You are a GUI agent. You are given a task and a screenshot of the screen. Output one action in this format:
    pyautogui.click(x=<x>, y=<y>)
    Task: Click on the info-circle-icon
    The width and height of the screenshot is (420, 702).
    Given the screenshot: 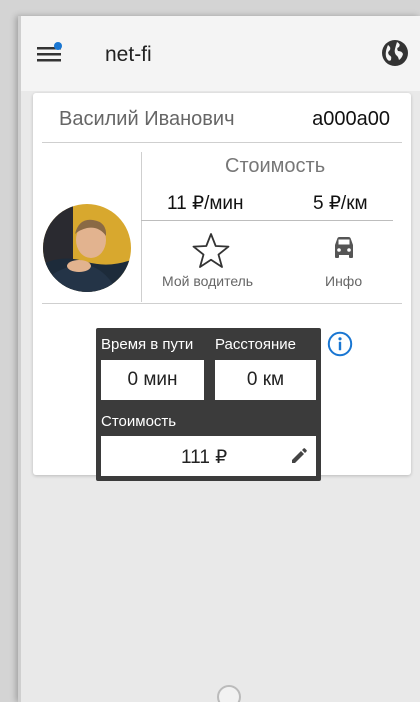 What is the action you would take?
    pyautogui.click(x=340, y=344)
    